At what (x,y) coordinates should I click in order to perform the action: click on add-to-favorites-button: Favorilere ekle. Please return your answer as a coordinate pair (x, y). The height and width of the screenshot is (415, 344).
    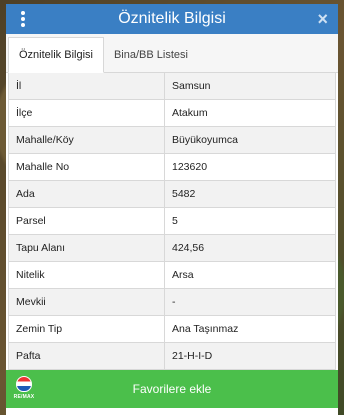
    Looking at the image, I should click on (172, 389).